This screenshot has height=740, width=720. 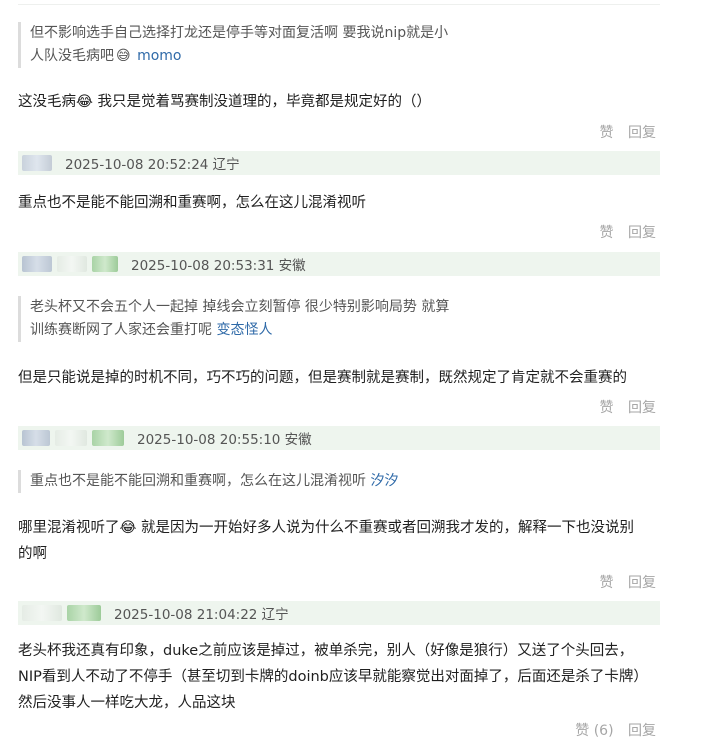 What do you see at coordinates (218, 266) in the screenshot?
I see `timestamp-location: 2025-10-08 20:53:31 安徽` at bounding box center [218, 266].